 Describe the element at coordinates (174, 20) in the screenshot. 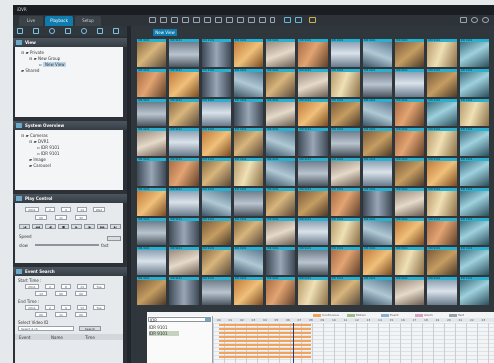

I see `layout-3x3-icon` at that location.